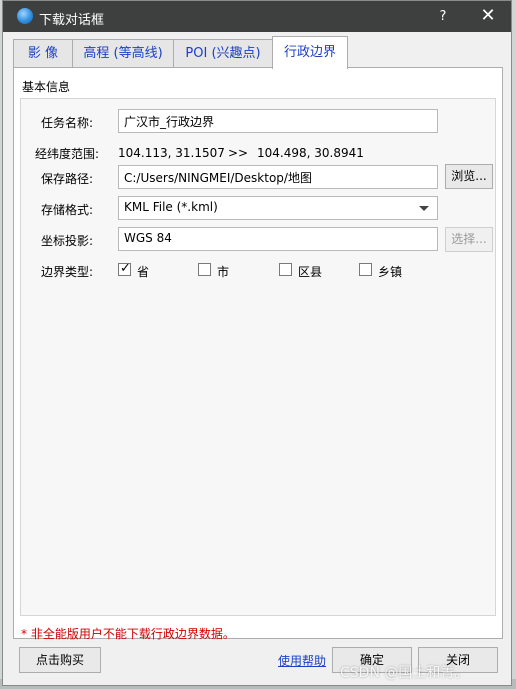  What do you see at coordinates (223, 272) in the screenshot?
I see `city-label: 市` at bounding box center [223, 272].